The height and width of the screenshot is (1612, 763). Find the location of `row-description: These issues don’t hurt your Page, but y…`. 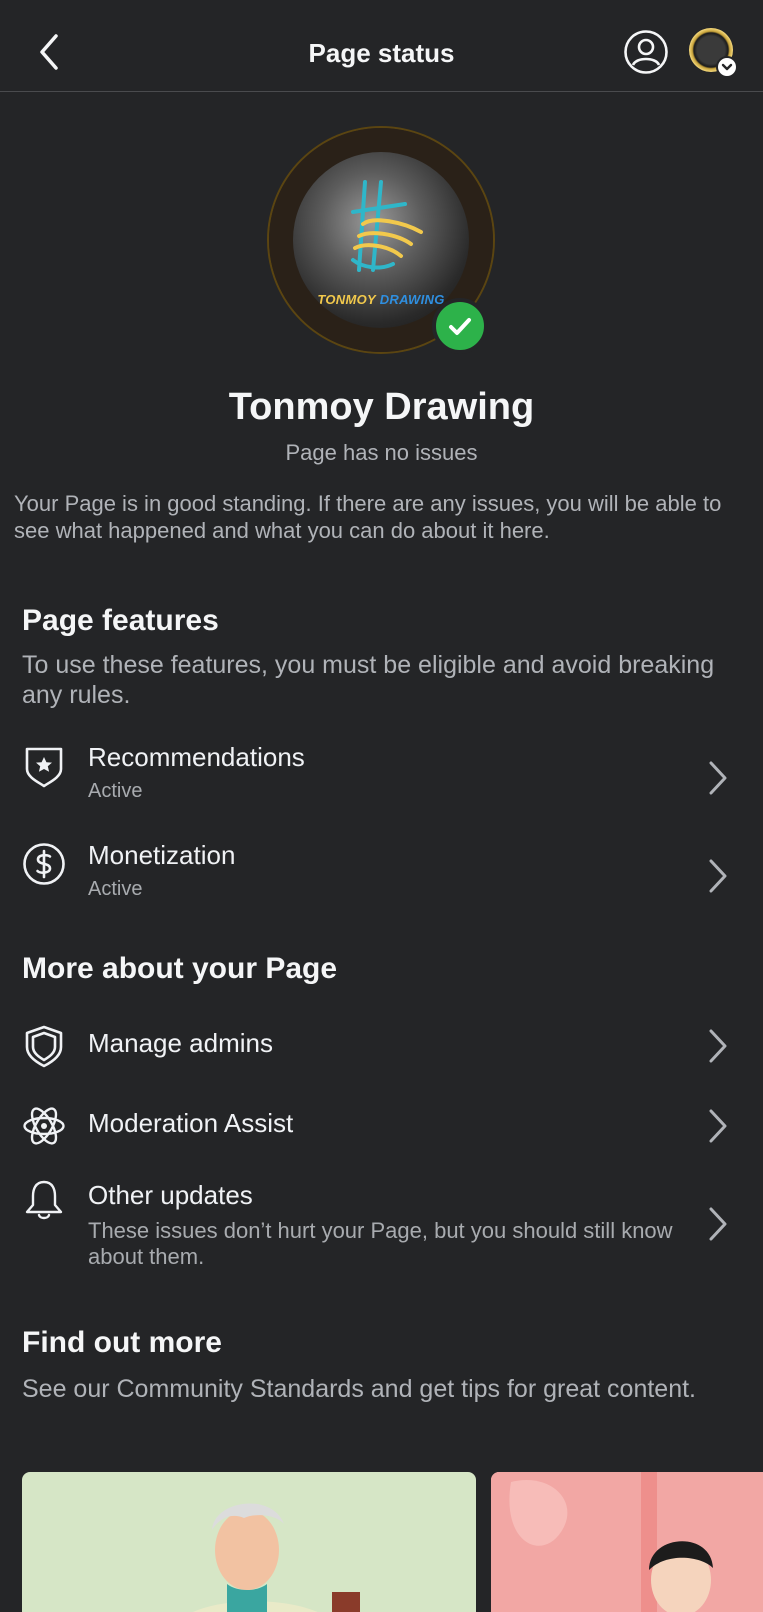

row-description: These issues don’t hurt your Page, but y… is located at coordinates (380, 1243).